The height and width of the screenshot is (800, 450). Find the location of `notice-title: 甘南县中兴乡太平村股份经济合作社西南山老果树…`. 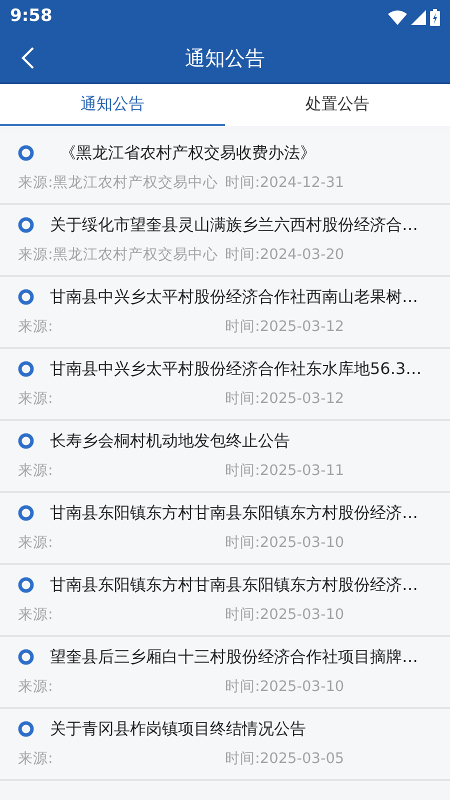

notice-title: 甘南县中兴乡太平村股份经济合作社西南山老果树… is located at coordinates (234, 297).